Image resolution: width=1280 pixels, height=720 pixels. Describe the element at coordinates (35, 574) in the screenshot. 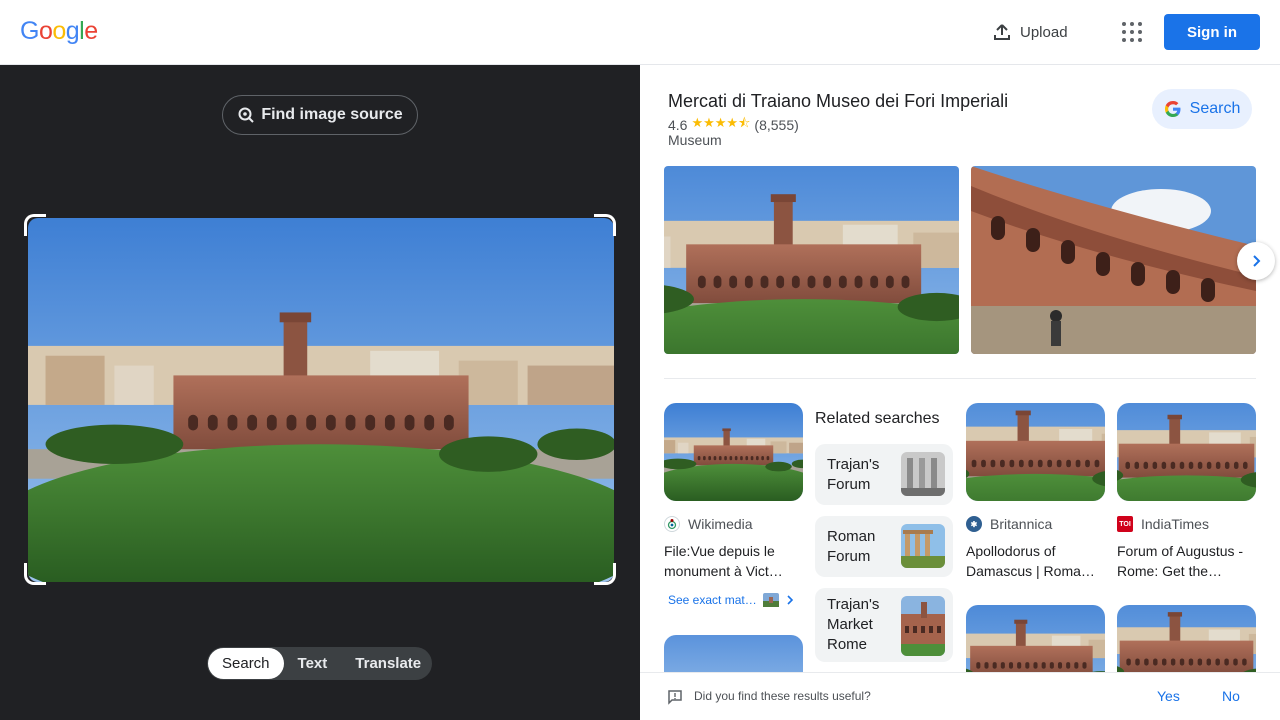

I see `crop-handle-bottom-left` at that location.